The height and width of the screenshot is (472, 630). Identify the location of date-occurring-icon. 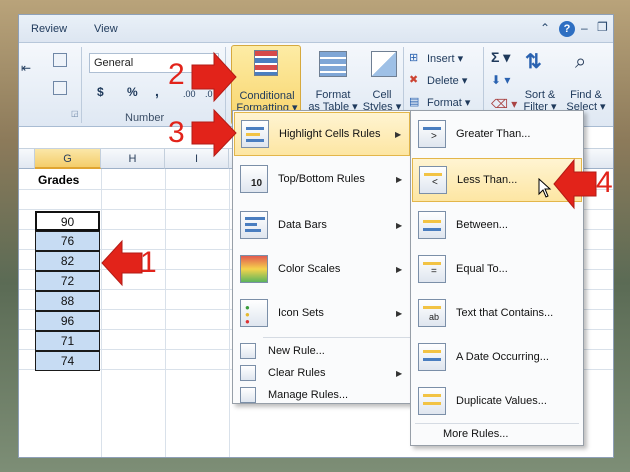
(432, 357).